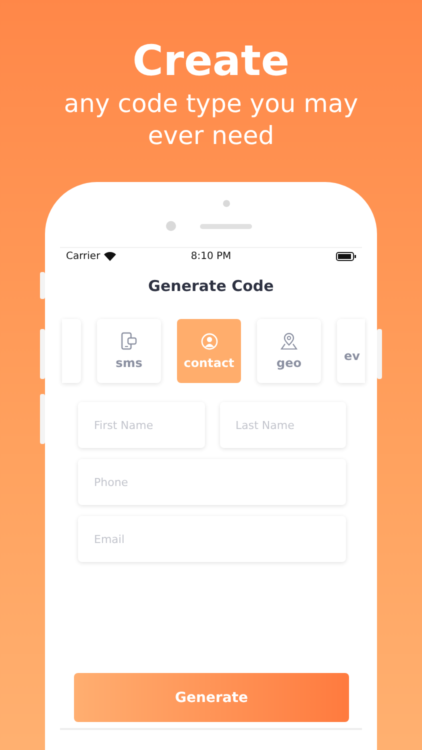  What do you see at coordinates (212, 482) in the screenshot?
I see `input-field: Phone` at bounding box center [212, 482].